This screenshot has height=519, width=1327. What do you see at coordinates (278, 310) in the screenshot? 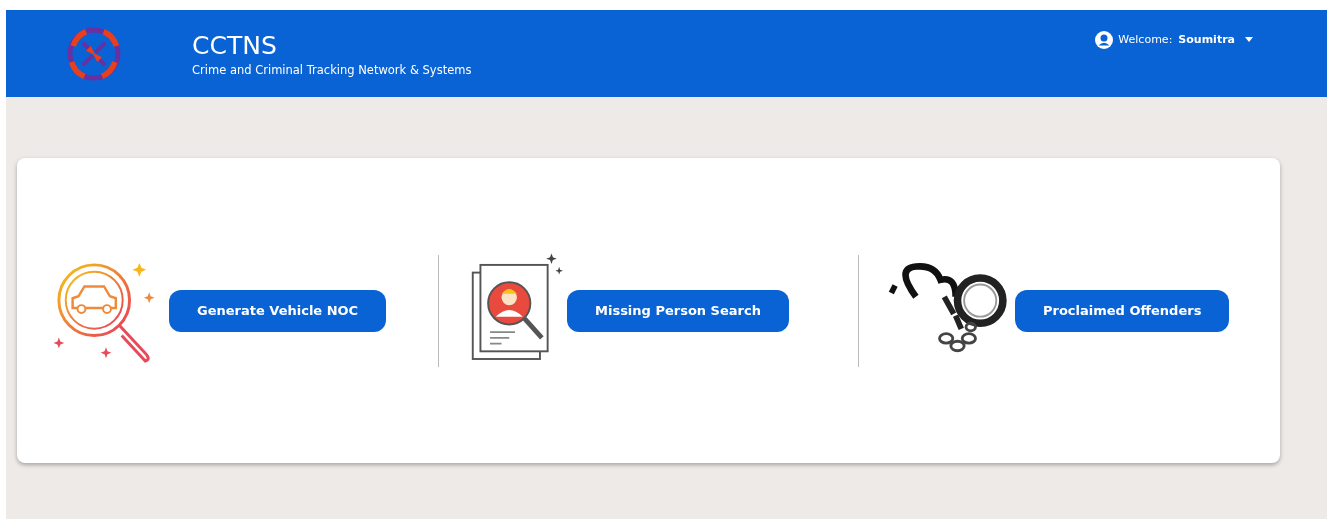
I see `action-button: Generate Vehicle NOC` at bounding box center [278, 310].